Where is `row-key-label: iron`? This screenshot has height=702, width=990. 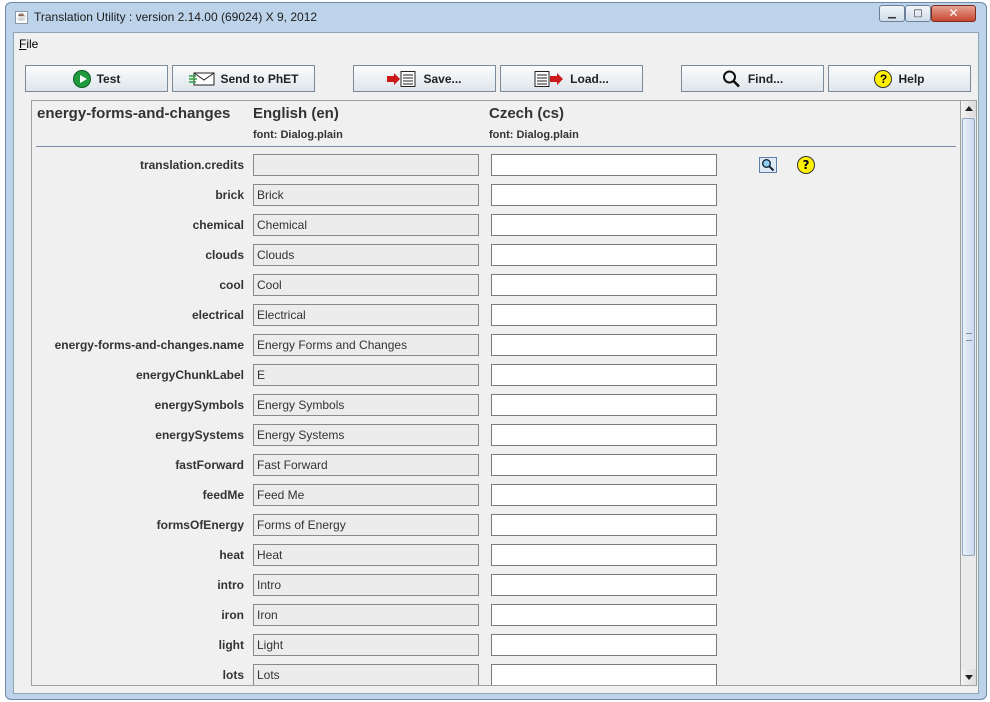 row-key-label: iron is located at coordinates (232, 615).